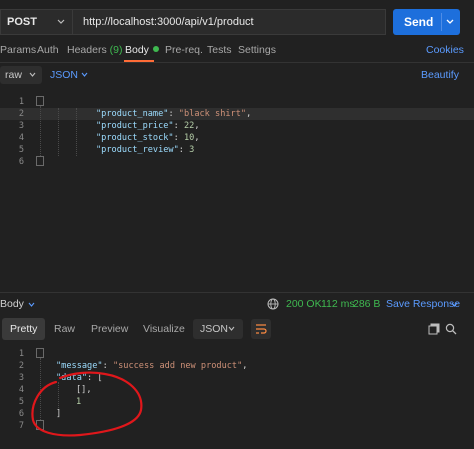 The width and height of the screenshot is (474, 449). I want to click on send-options-chevron-icon, so click(450, 22).